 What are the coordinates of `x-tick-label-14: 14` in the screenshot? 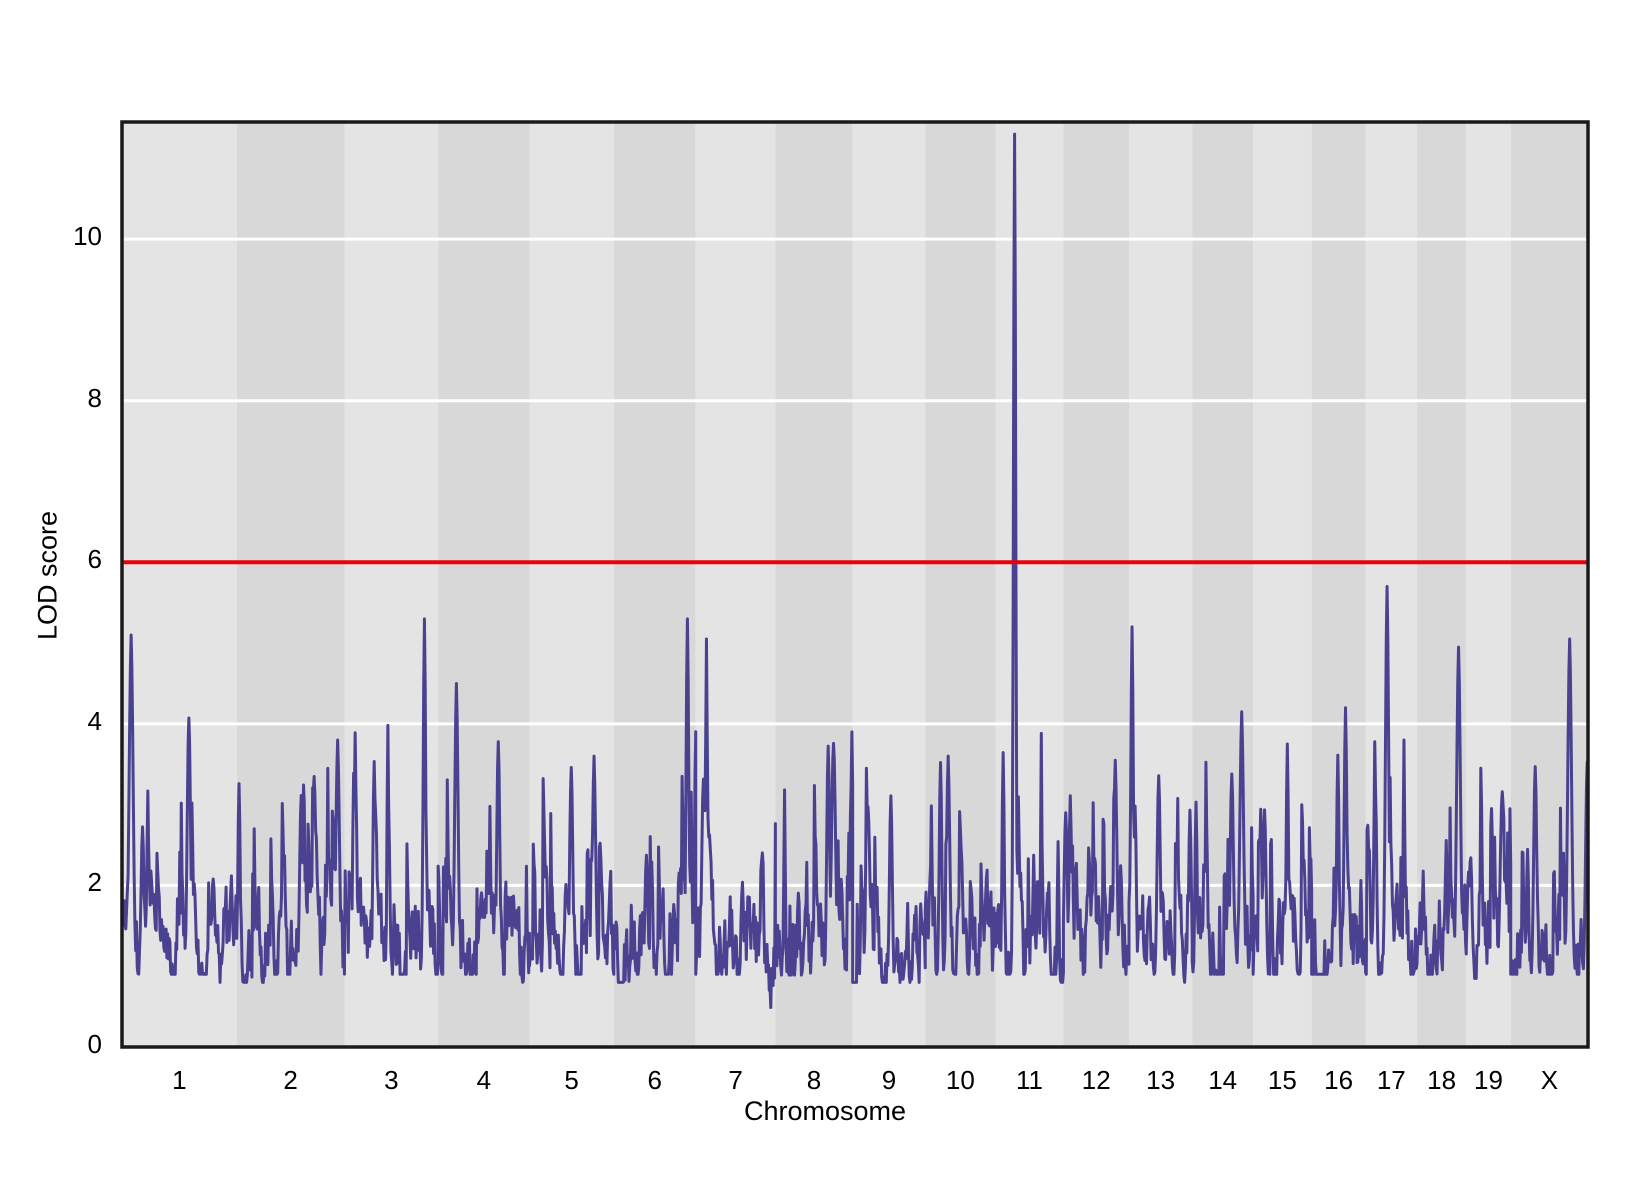 It's located at (1223, 1080).